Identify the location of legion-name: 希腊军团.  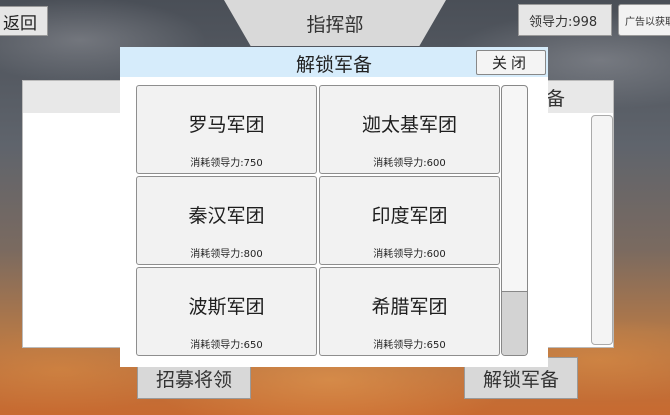
(409, 307).